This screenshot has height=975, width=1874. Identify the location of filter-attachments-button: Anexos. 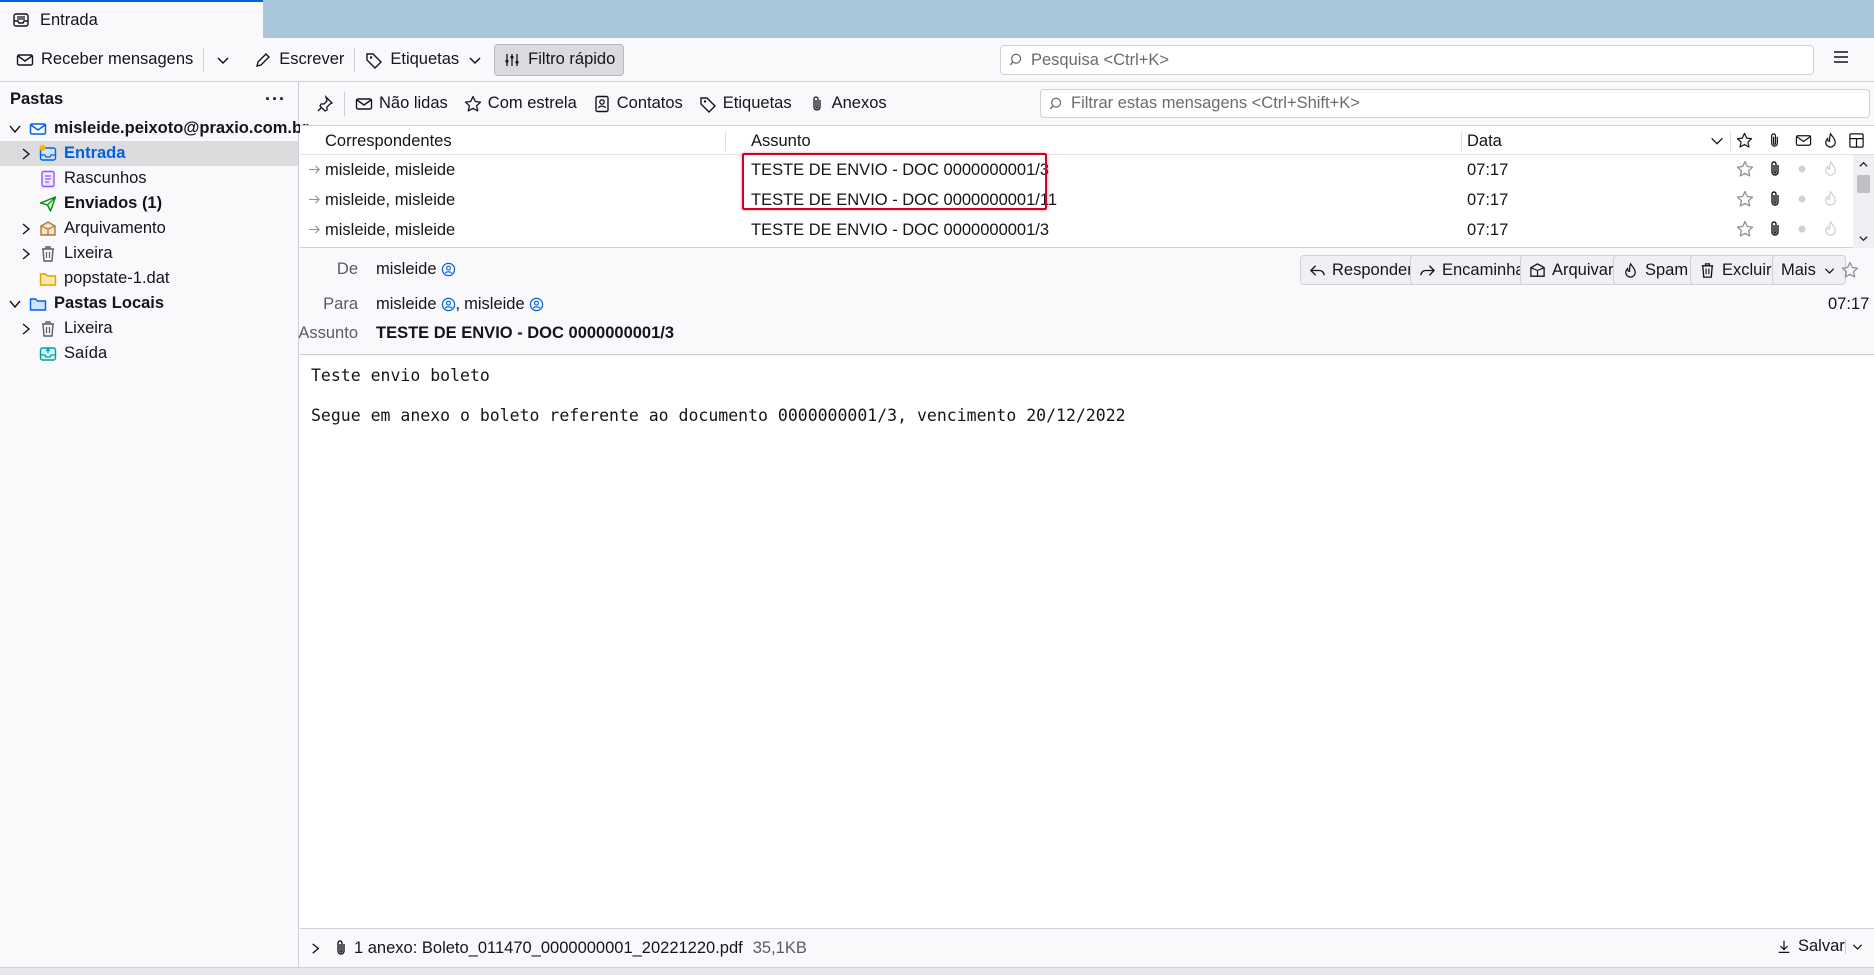
(847, 104).